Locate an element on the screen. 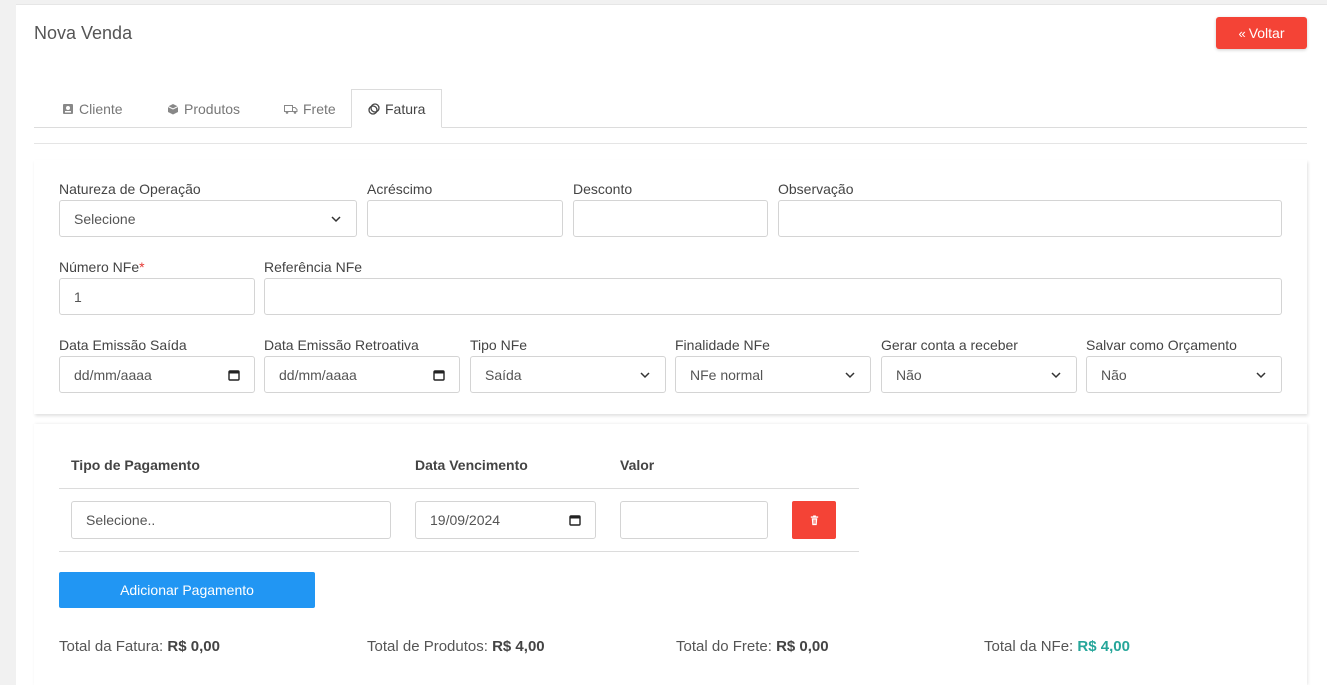  tab-produtos: Produtos is located at coordinates (203, 108).